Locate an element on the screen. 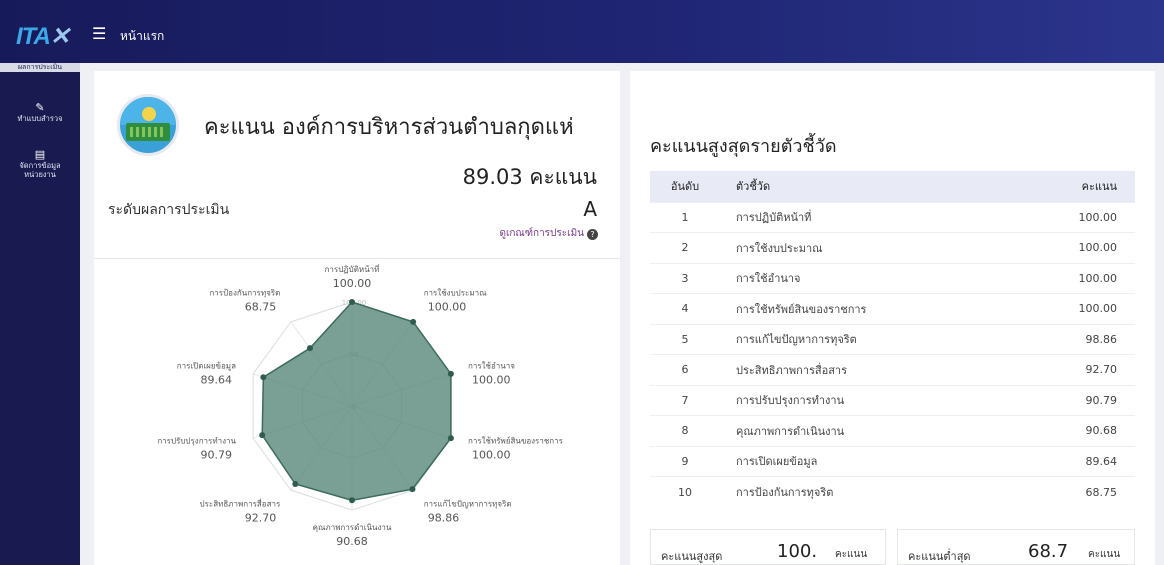 Image resolution: width=1164 pixels, height=565 pixels. sidebar-item-manage-data: ▤ จัดการข้อมูล หน่วยงาน is located at coordinates (40, 163).